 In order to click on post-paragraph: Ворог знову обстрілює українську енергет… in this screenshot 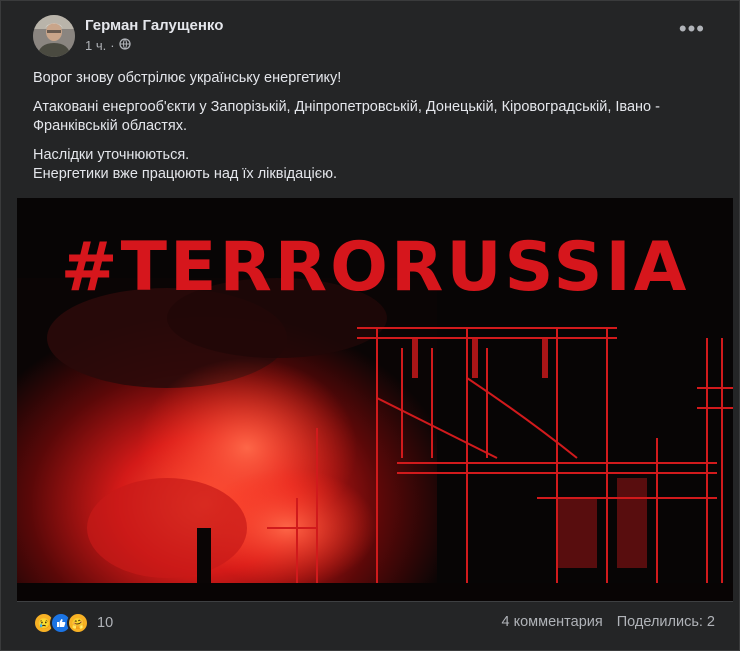, I will do `click(187, 78)`.